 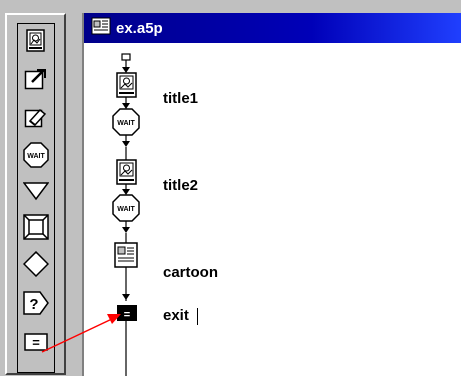 I want to click on map-node-icon, so click(x=126, y=255).